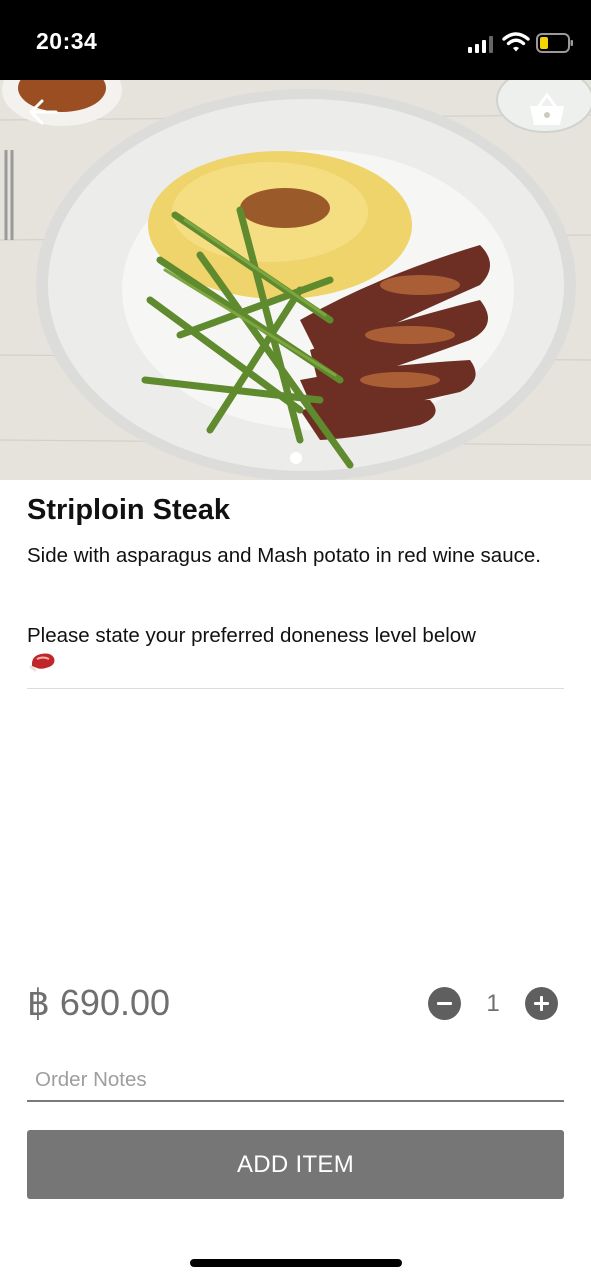  What do you see at coordinates (296, 1263) in the screenshot?
I see `home-indicator` at bounding box center [296, 1263].